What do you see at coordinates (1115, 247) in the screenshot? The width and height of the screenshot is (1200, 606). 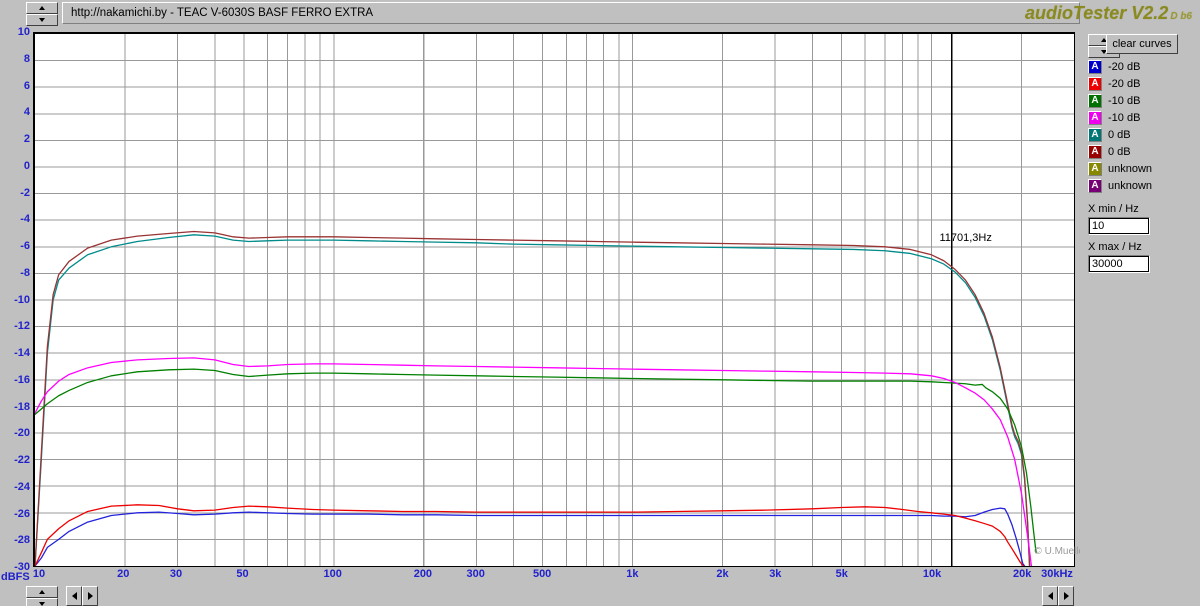 I see `x-max-label: X max / Hz` at bounding box center [1115, 247].